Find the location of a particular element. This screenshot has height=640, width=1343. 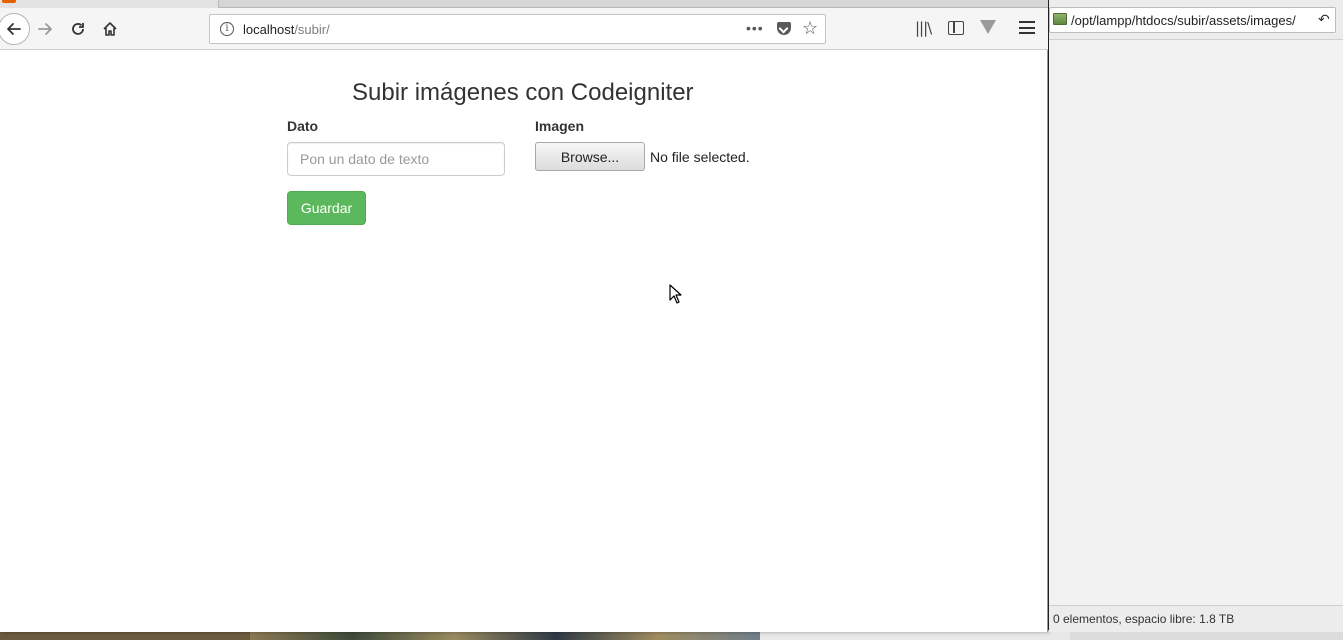

home-icon is located at coordinates (110, 29).